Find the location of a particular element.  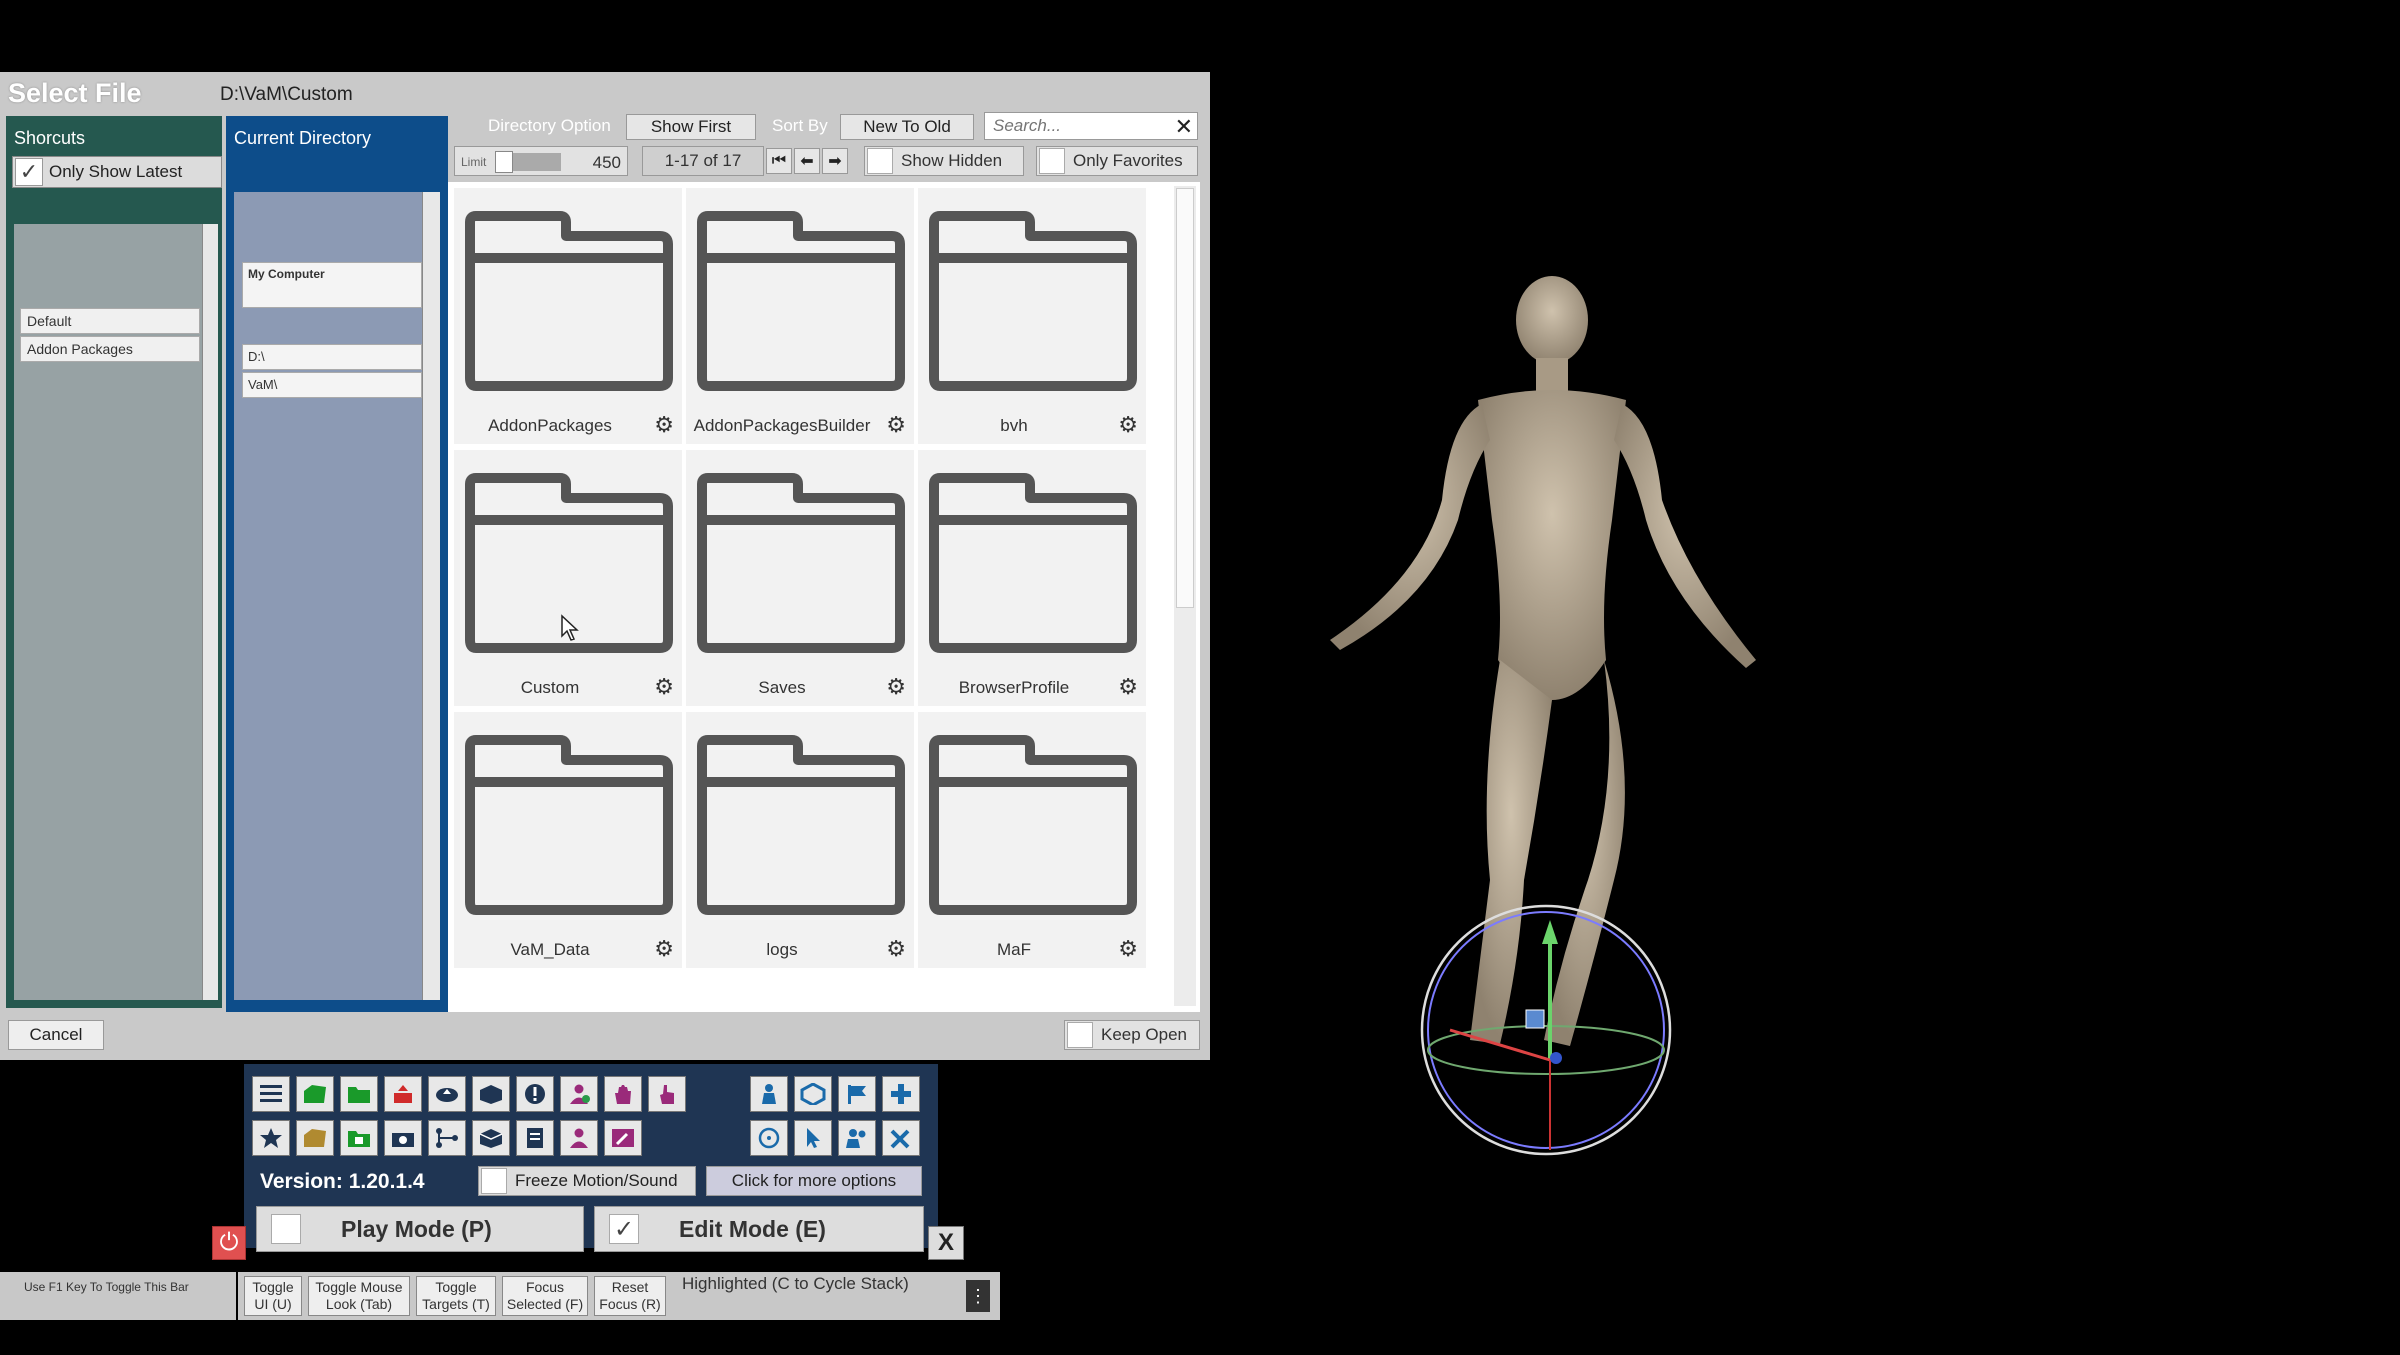

wrench-icon is located at coordinates (623, 1138).